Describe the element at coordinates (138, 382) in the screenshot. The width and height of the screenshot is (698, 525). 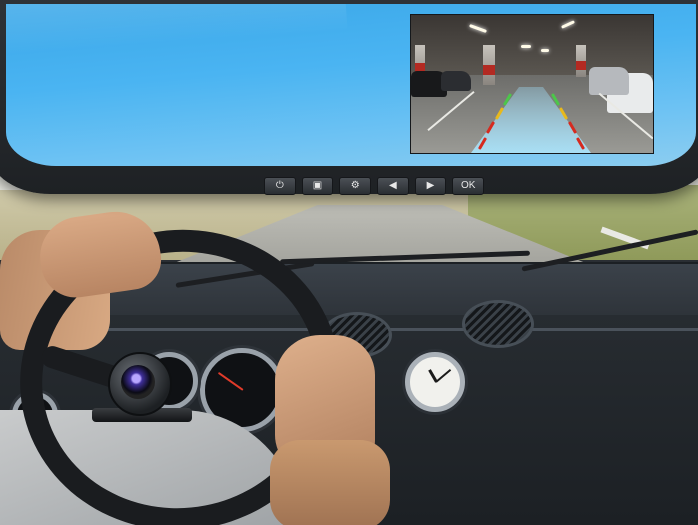
I see `camera-lens` at that location.